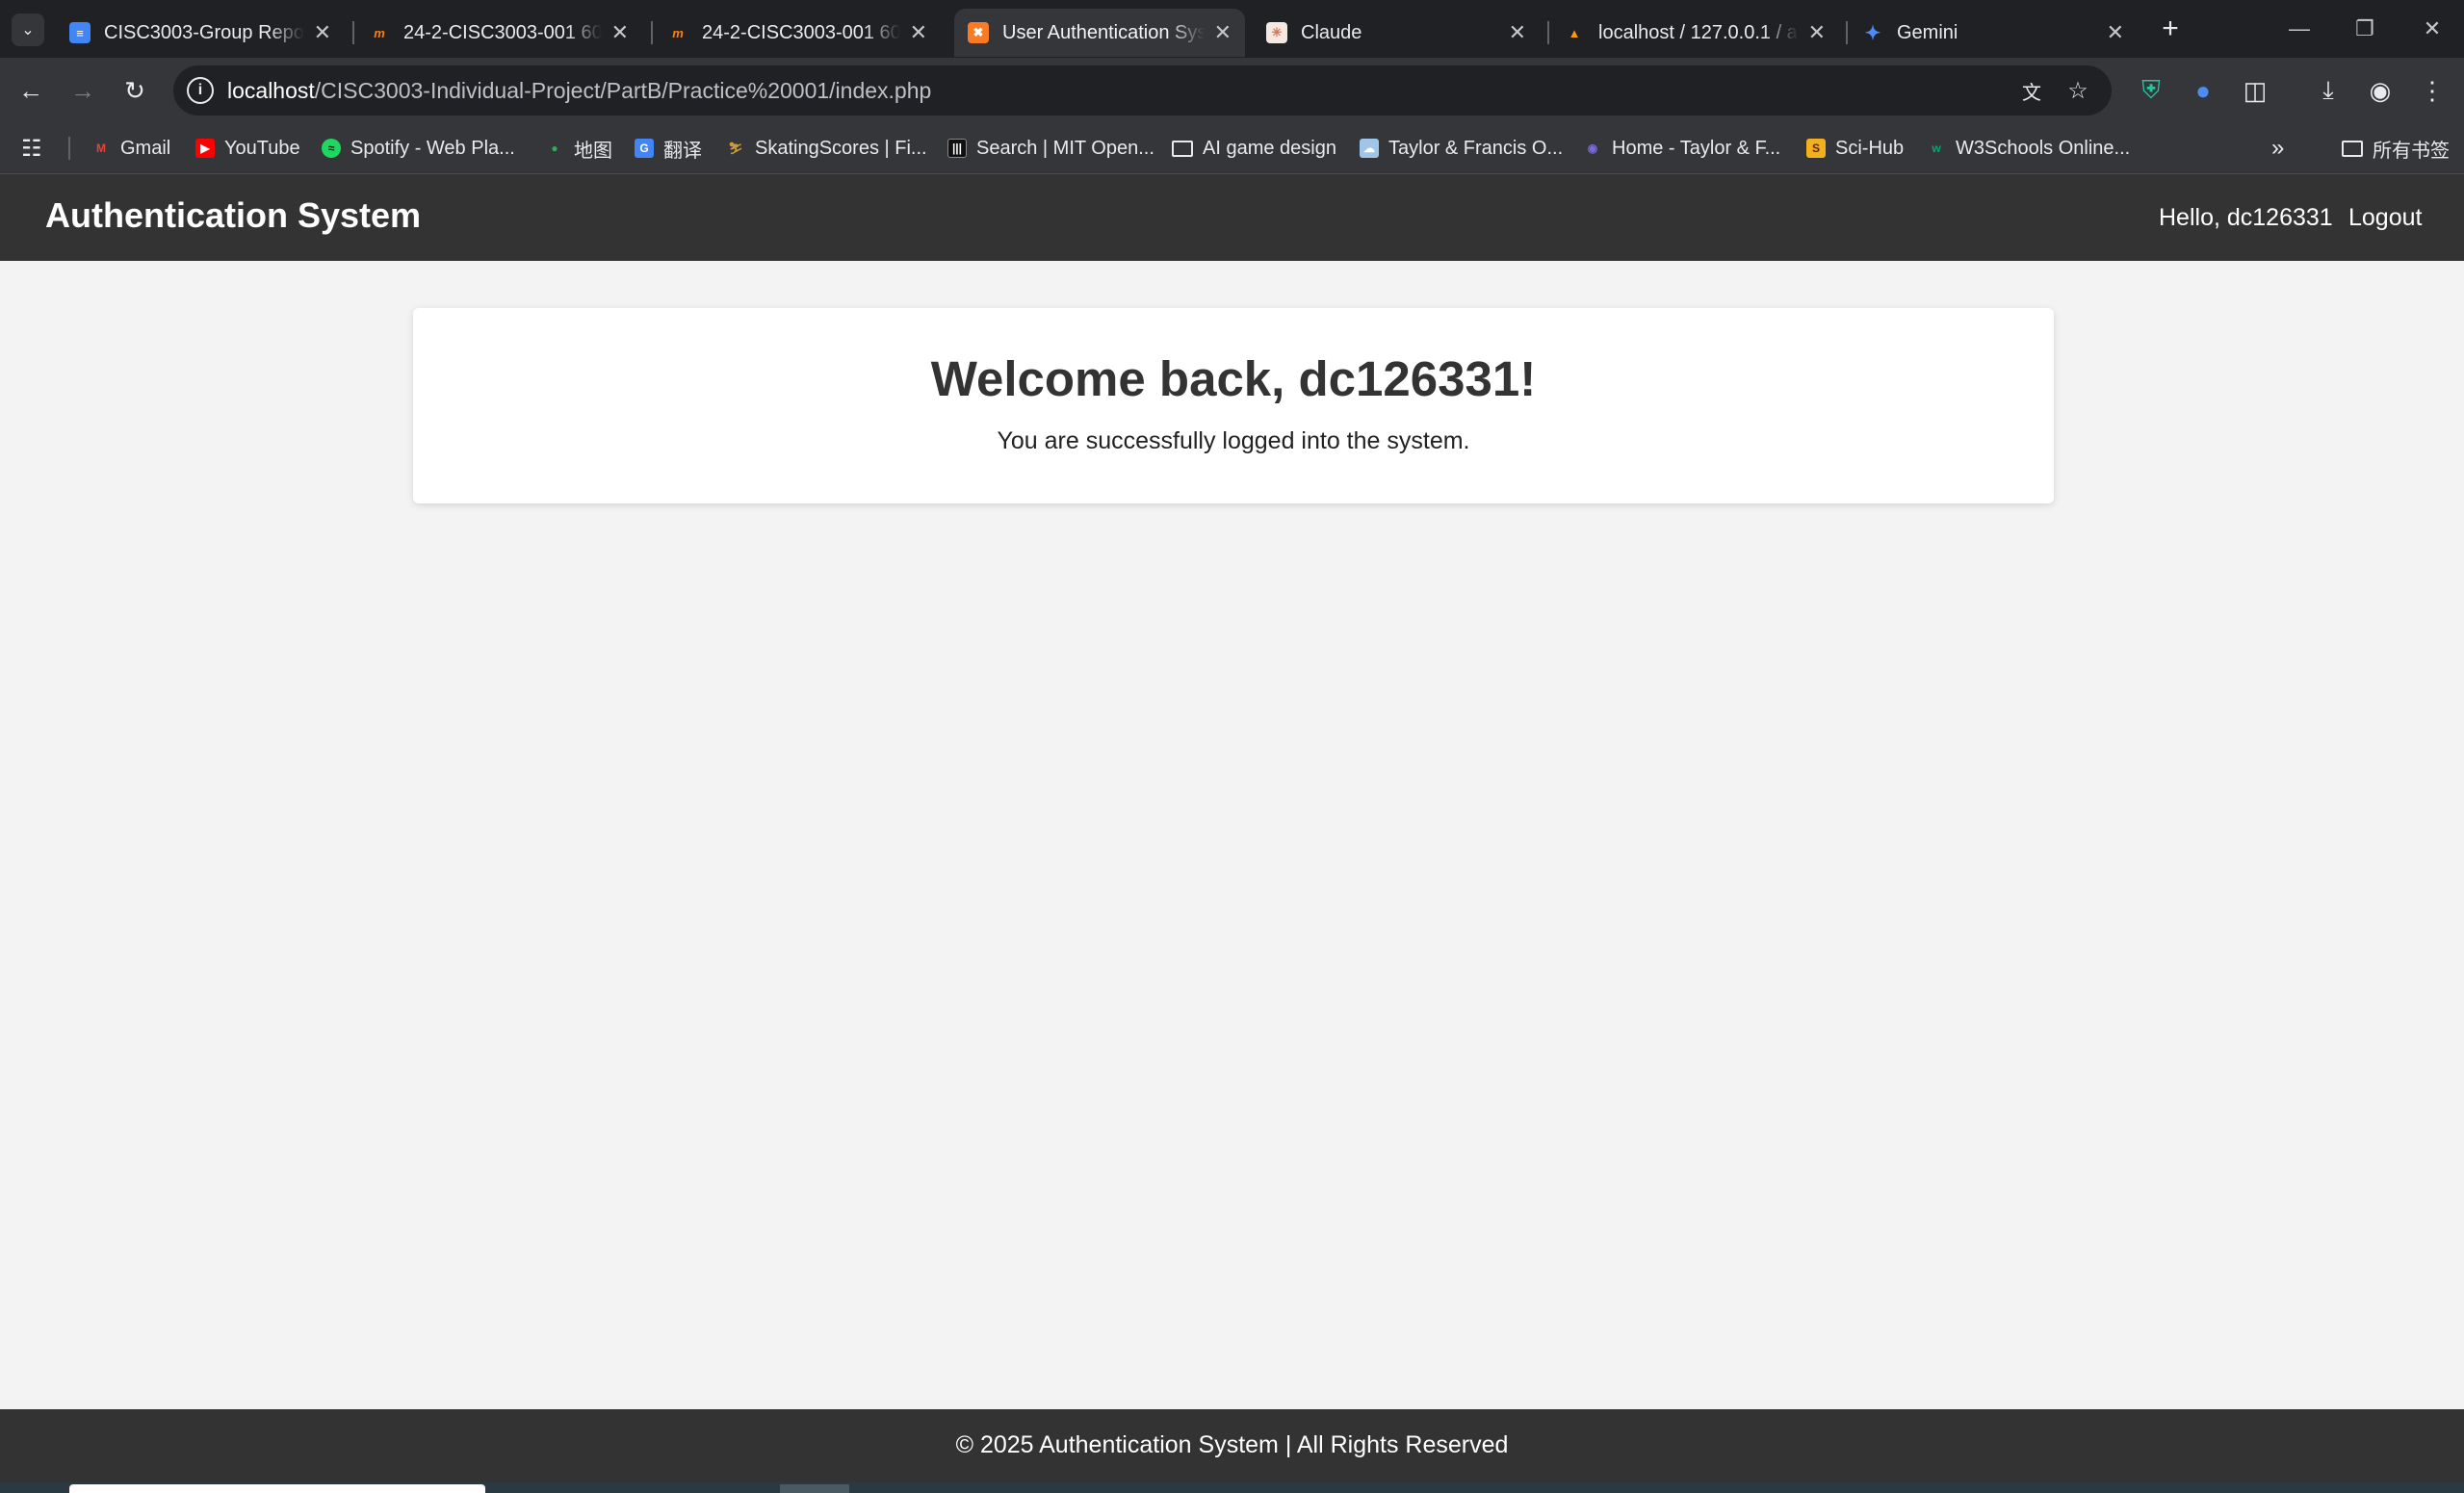  I want to click on xampp-icon: ✖, so click(978, 32).